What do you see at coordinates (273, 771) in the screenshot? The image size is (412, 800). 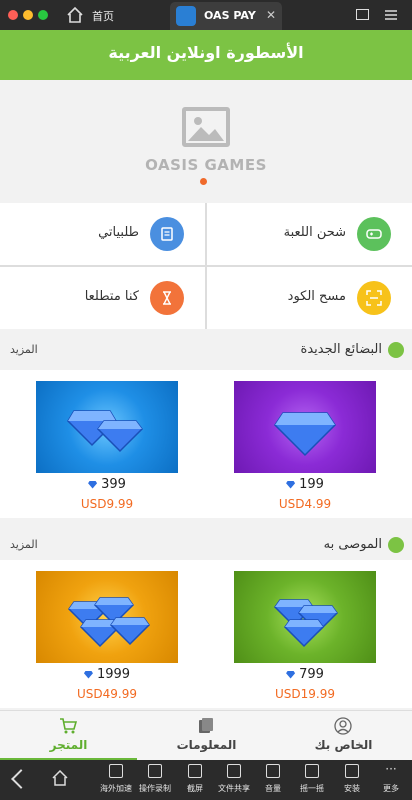 I see `speaker-icon` at bounding box center [273, 771].